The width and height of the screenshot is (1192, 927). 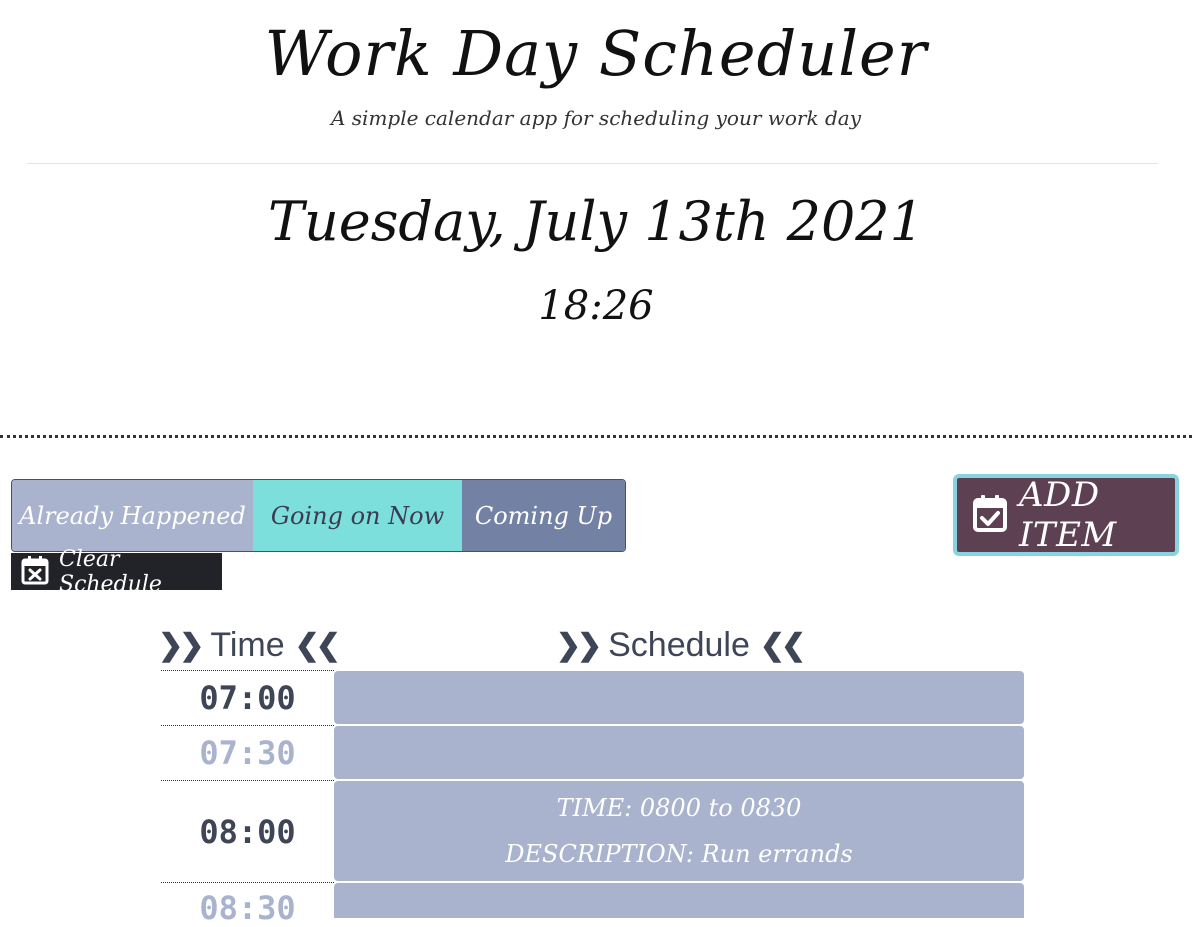 I want to click on time-slot: 07:30, so click(x=247, y=752).